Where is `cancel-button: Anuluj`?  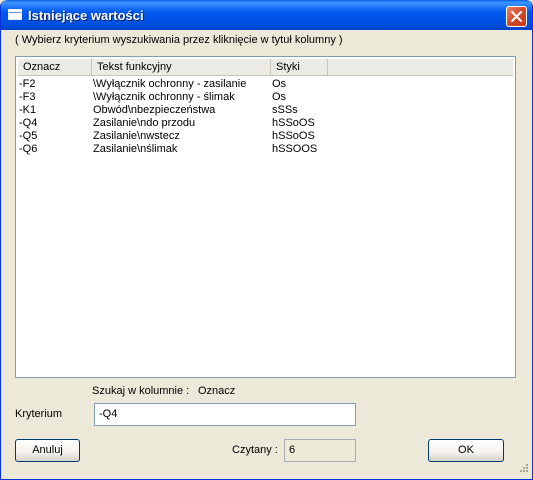
cancel-button: Anuluj is located at coordinates (47, 450).